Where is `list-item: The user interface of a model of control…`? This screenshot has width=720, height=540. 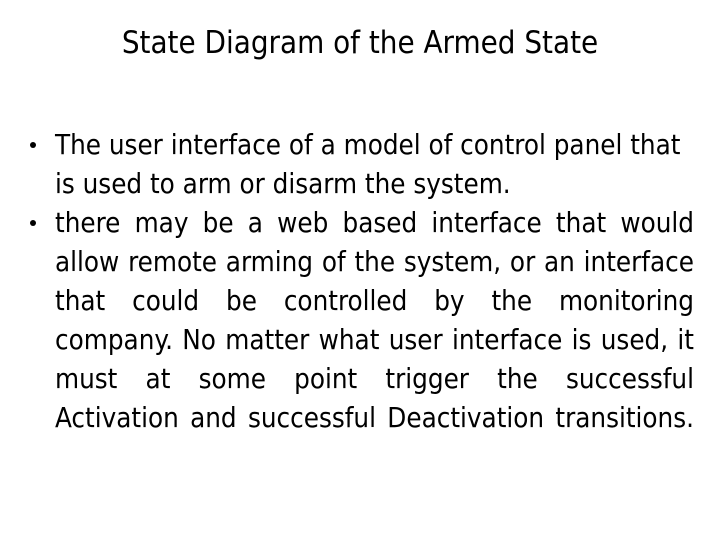
list-item: The user interface of a model of control… is located at coordinates (360, 165).